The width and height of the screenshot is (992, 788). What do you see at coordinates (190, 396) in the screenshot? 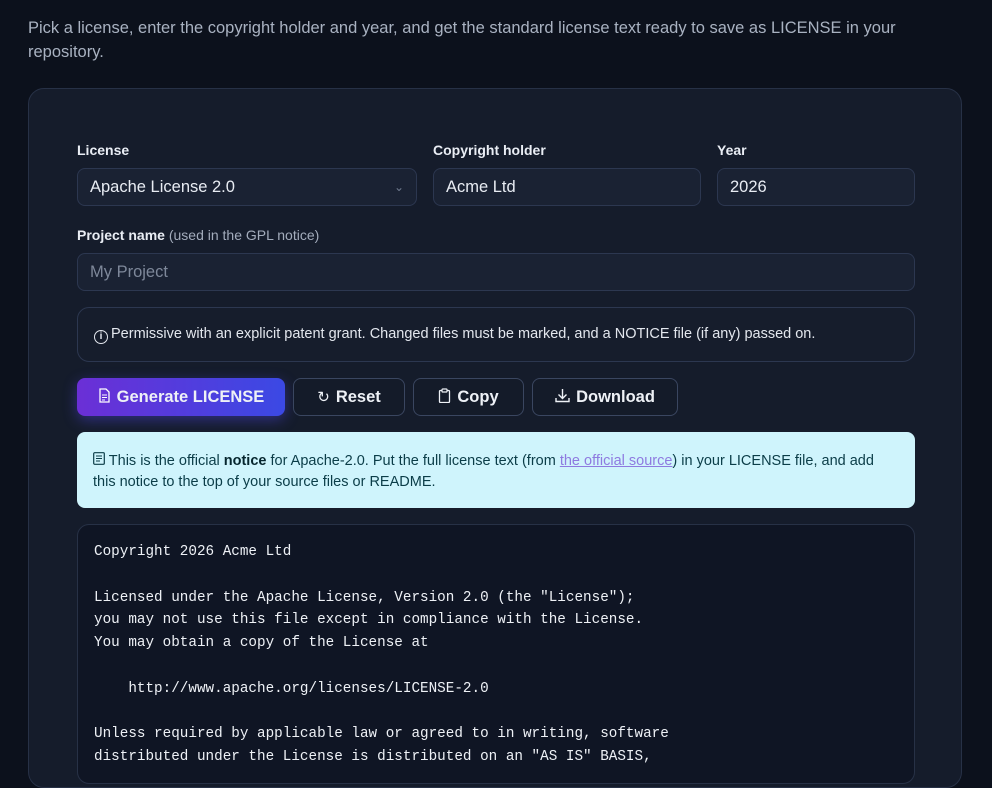
I see `generate-license-label: Generate LICENSE` at bounding box center [190, 396].